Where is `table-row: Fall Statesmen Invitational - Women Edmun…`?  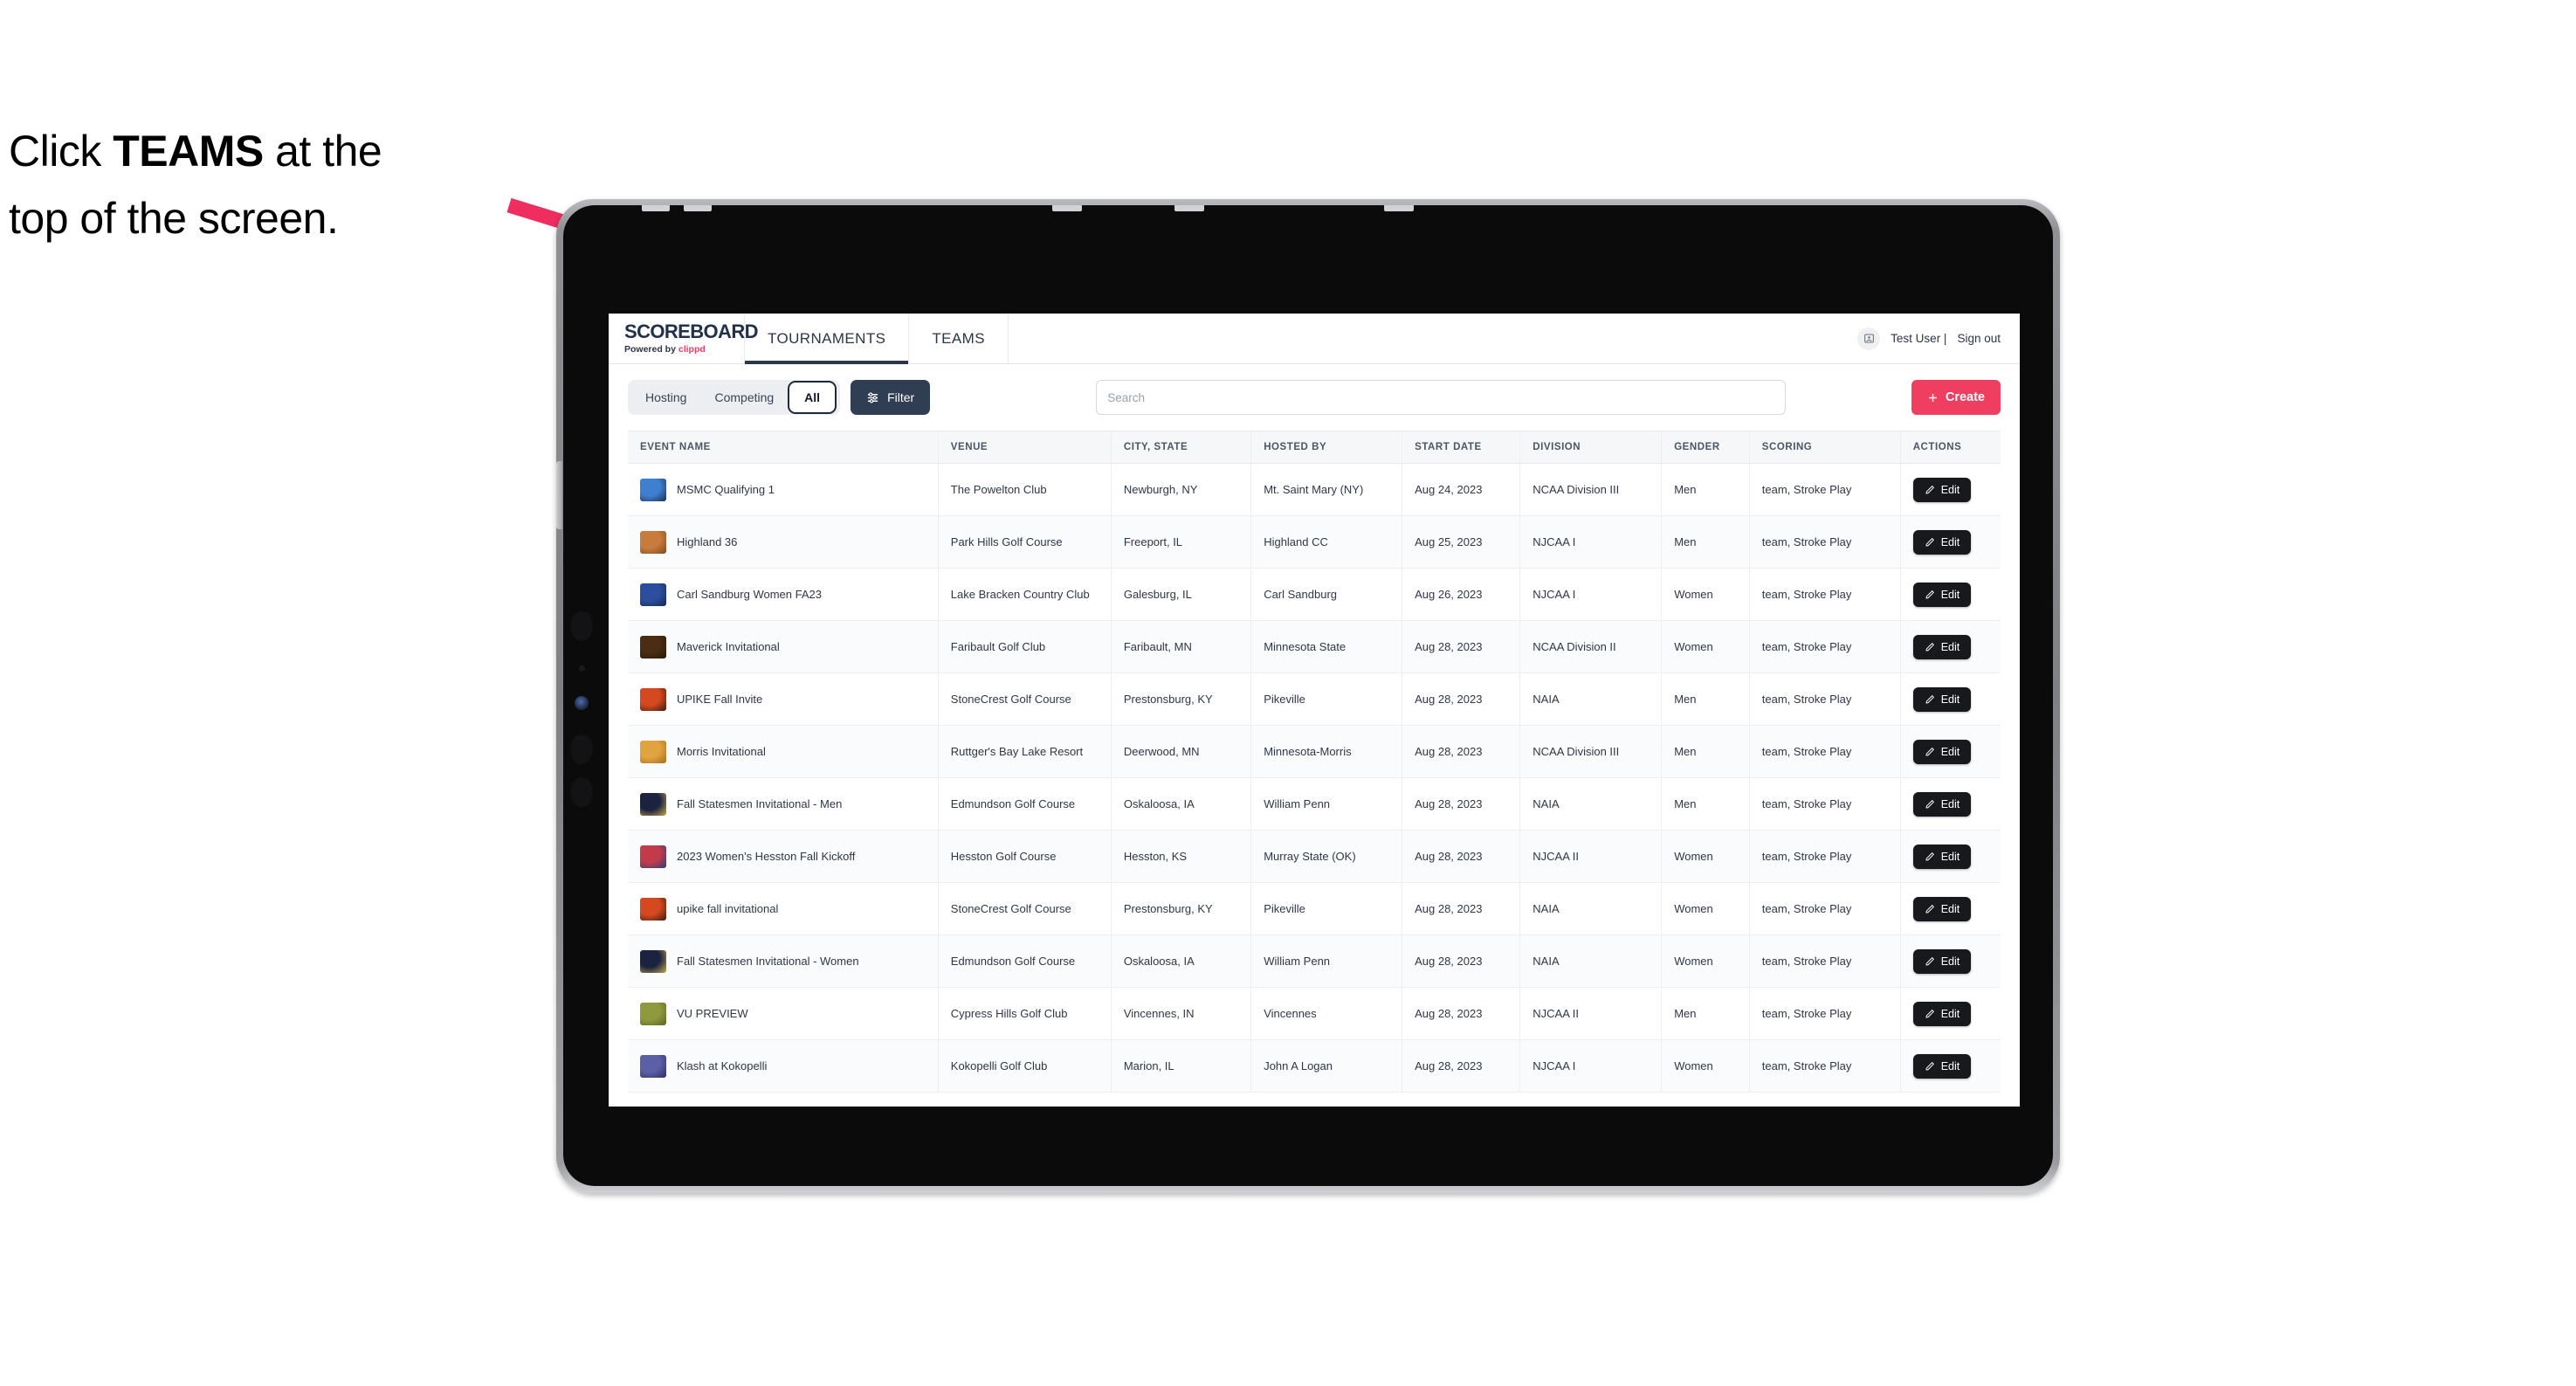 table-row: Fall Statesmen Invitational - Women Edmun… is located at coordinates (1314, 961).